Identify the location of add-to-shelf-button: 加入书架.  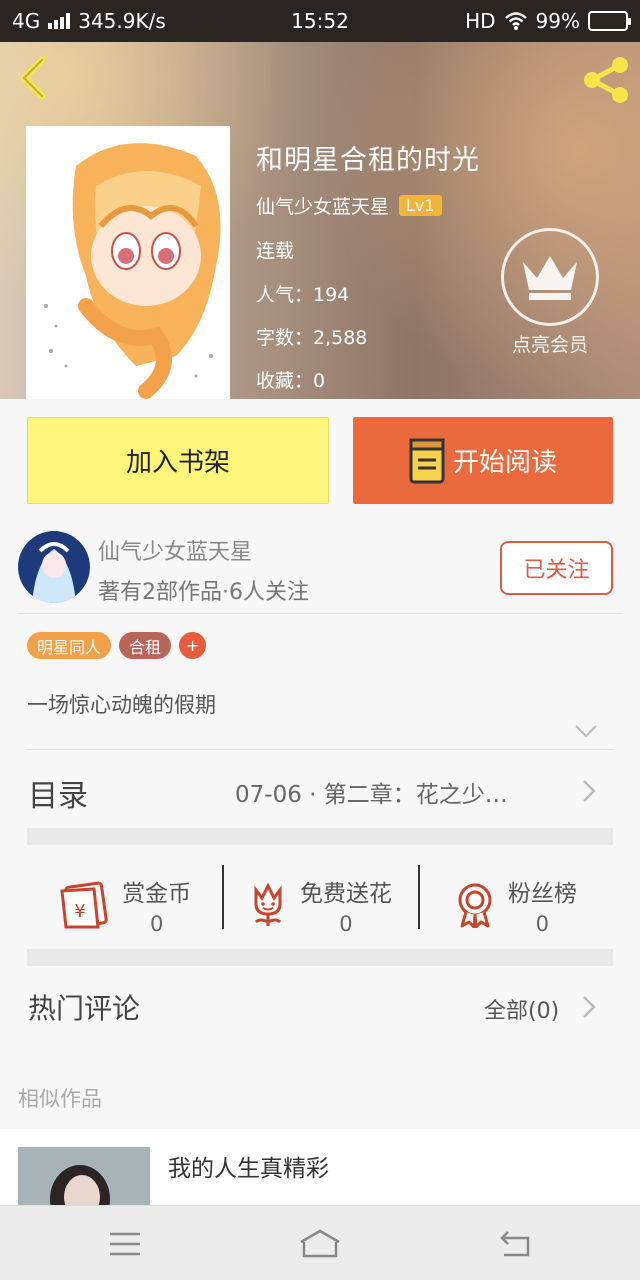
(178, 460).